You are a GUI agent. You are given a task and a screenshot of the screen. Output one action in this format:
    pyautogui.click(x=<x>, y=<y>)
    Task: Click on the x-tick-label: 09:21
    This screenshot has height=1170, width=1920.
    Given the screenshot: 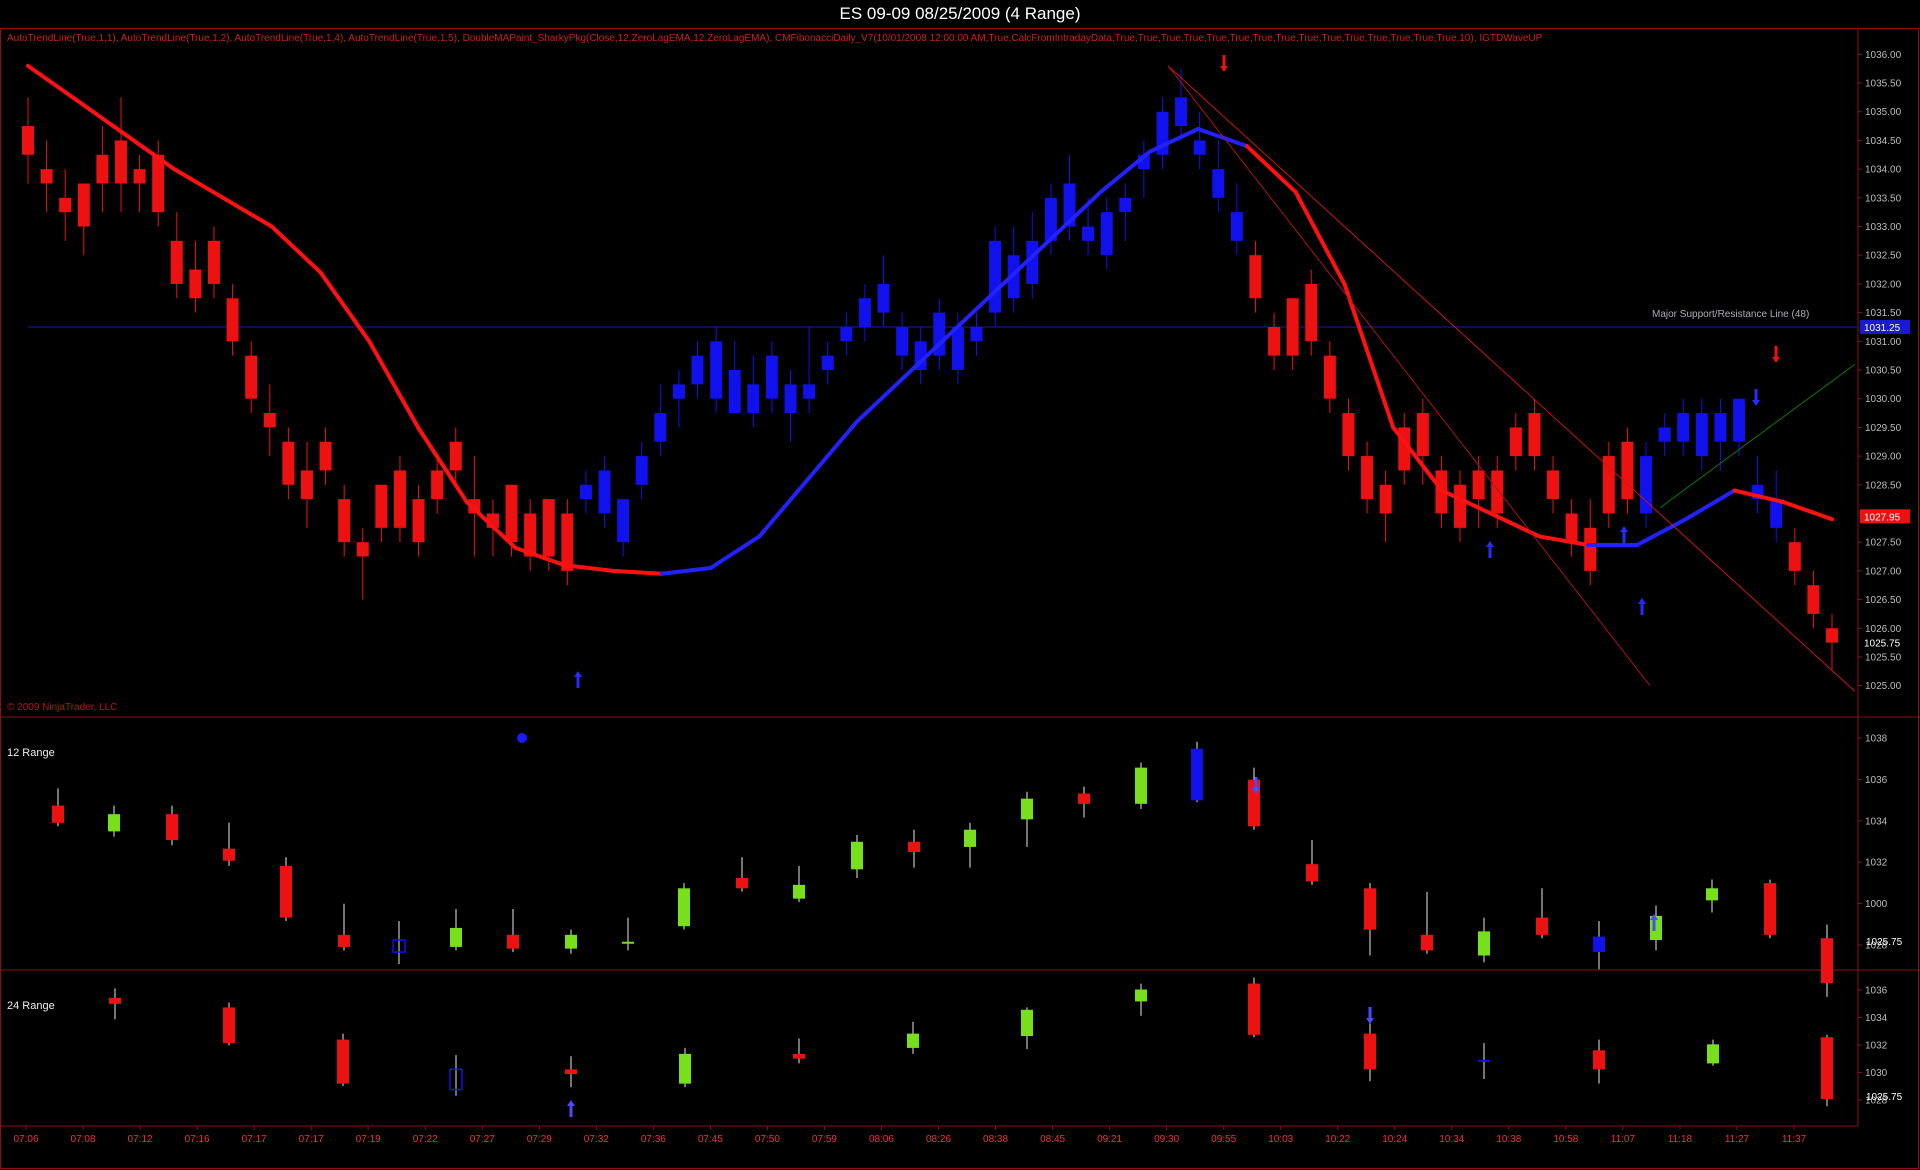 What is the action you would take?
    pyautogui.click(x=1109, y=1139)
    